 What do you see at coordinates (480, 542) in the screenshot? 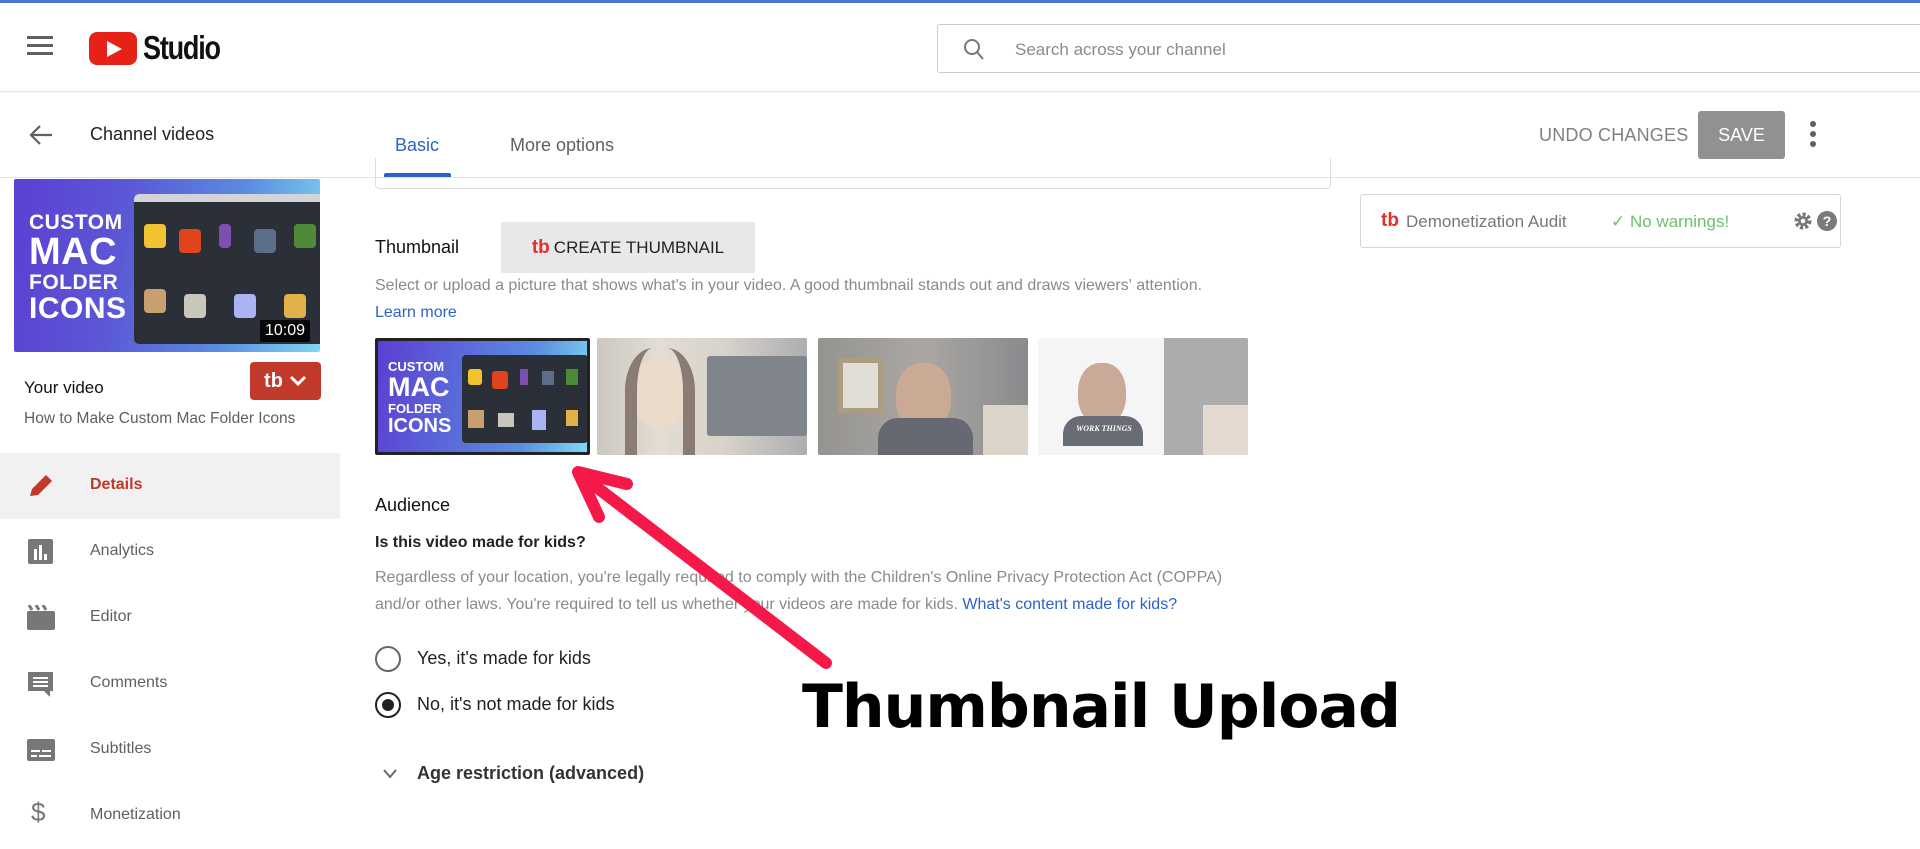
I see `made-for-kids-question: Is this video made for kids?` at bounding box center [480, 542].